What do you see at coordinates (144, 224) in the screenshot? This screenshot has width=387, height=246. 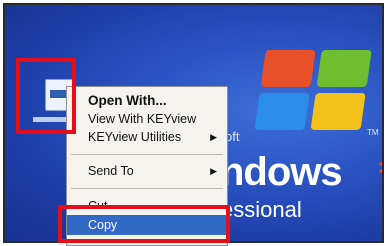 I see `callout-copy` at bounding box center [144, 224].